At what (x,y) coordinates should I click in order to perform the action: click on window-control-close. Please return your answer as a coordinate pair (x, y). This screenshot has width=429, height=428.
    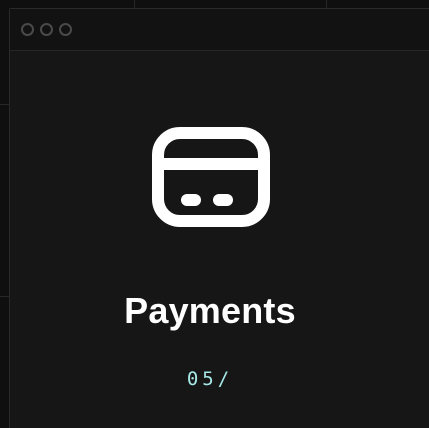
    Looking at the image, I should click on (27, 29).